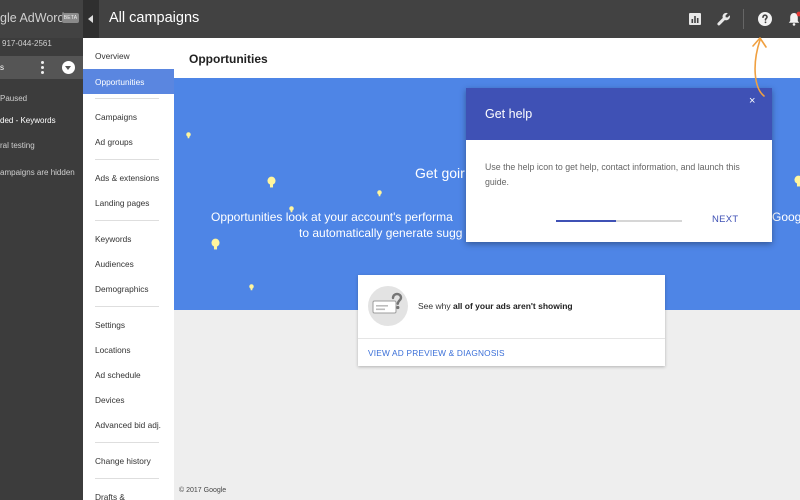 The width and height of the screenshot is (800, 500). What do you see at coordinates (27, 43) in the screenshot?
I see `account-phone: 917-044-2561` at bounding box center [27, 43].